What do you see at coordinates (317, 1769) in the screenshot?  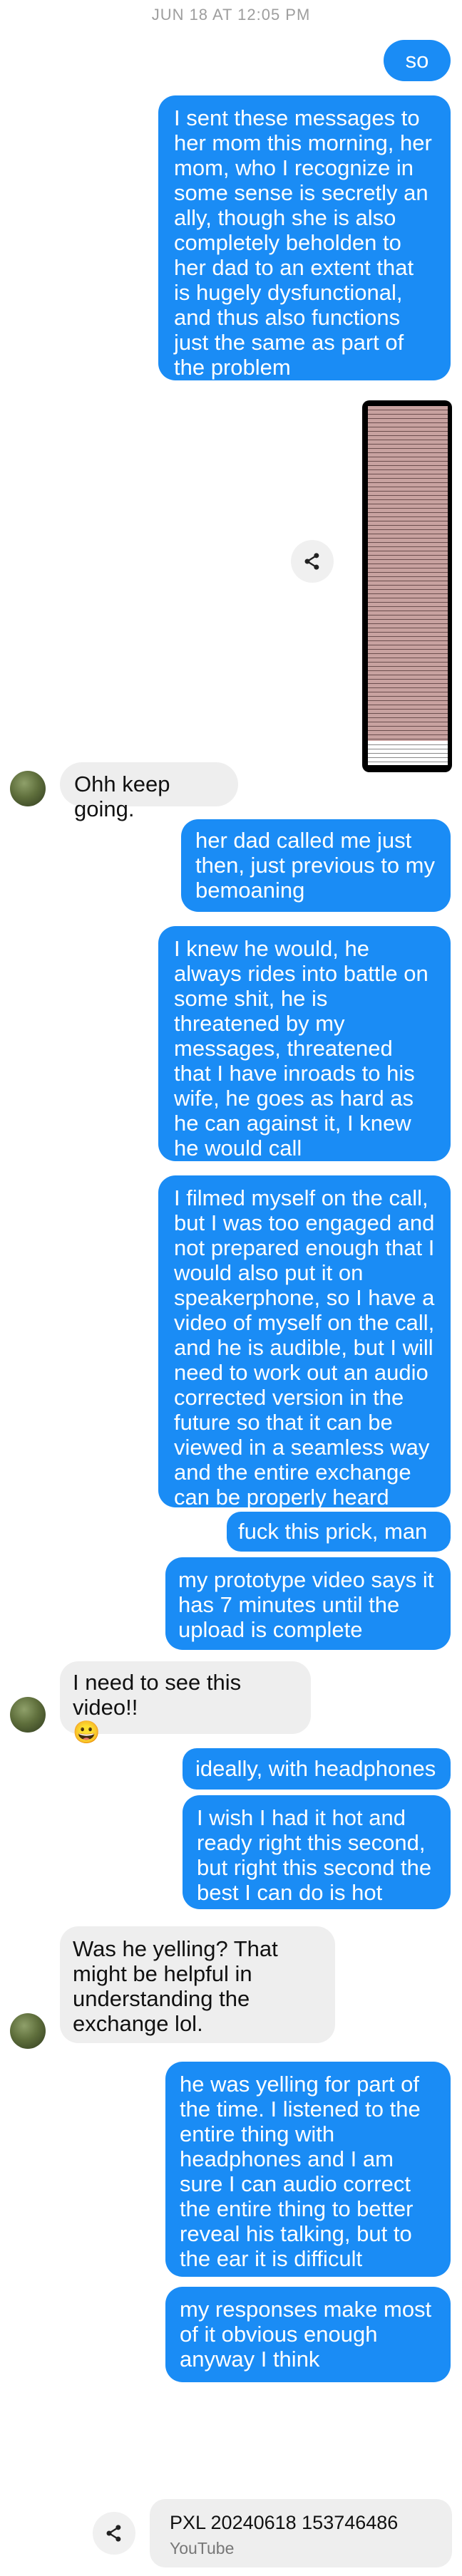 I see `message-bubble-outgoing: ideally, with headphones` at bounding box center [317, 1769].